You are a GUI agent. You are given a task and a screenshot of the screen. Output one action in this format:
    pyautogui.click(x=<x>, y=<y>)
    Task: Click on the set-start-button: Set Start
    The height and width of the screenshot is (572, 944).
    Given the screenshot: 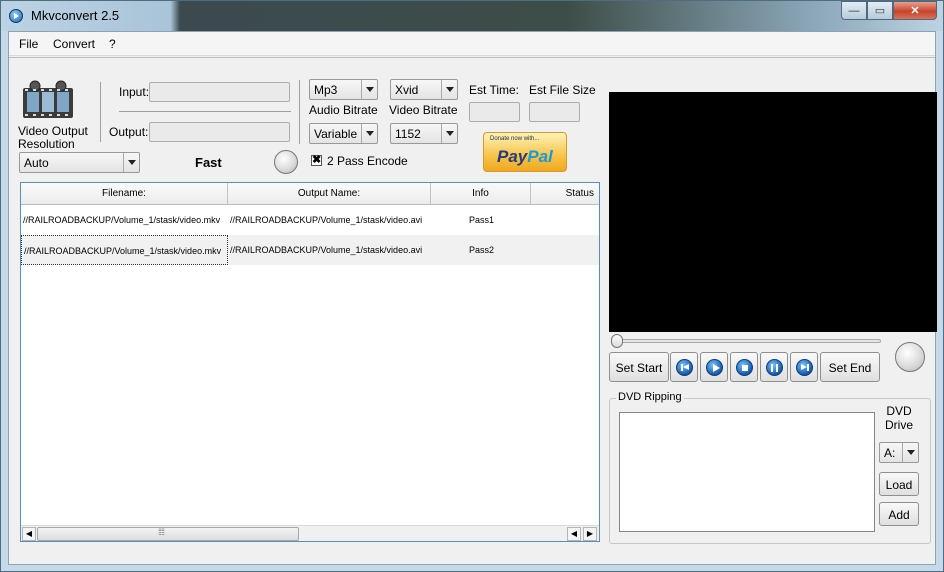 What is the action you would take?
    pyautogui.click(x=639, y=367)
    